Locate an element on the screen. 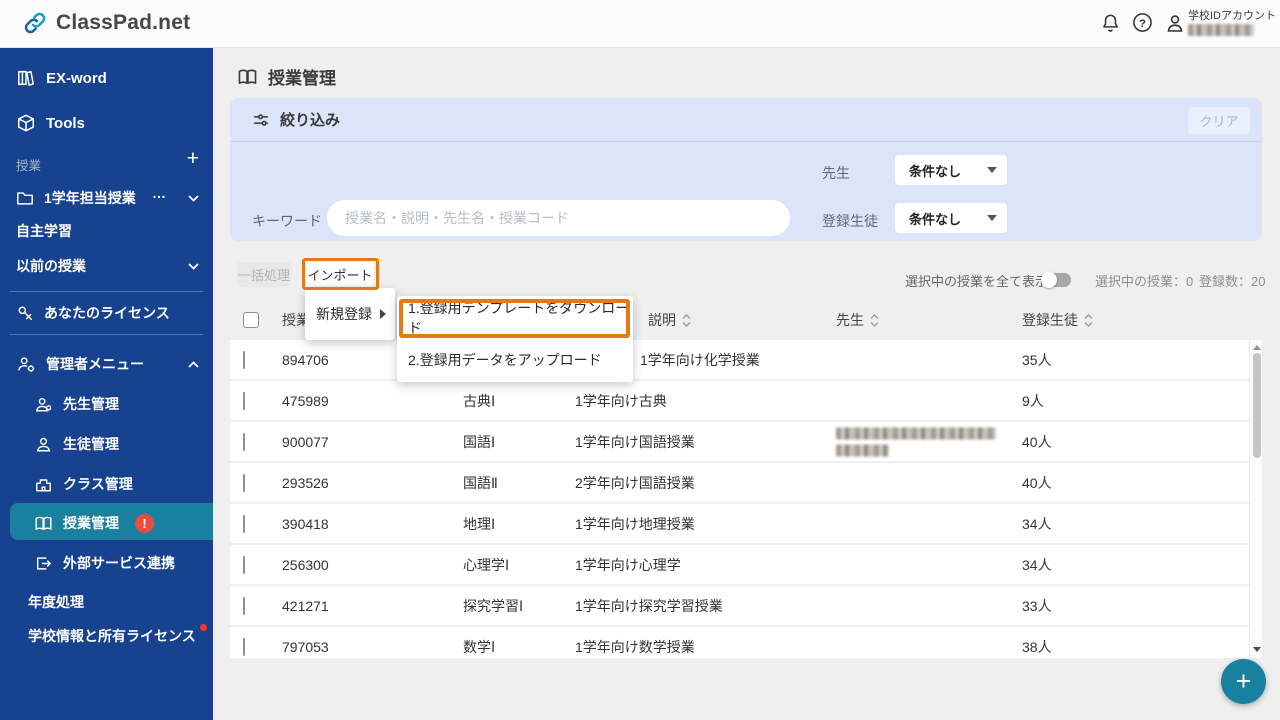 The height and width of the screenshot is (720, 1280). table-row: 797053 数学Ⅰ 1学年向け数学授業 38人 is located at coordinates (746, 642).